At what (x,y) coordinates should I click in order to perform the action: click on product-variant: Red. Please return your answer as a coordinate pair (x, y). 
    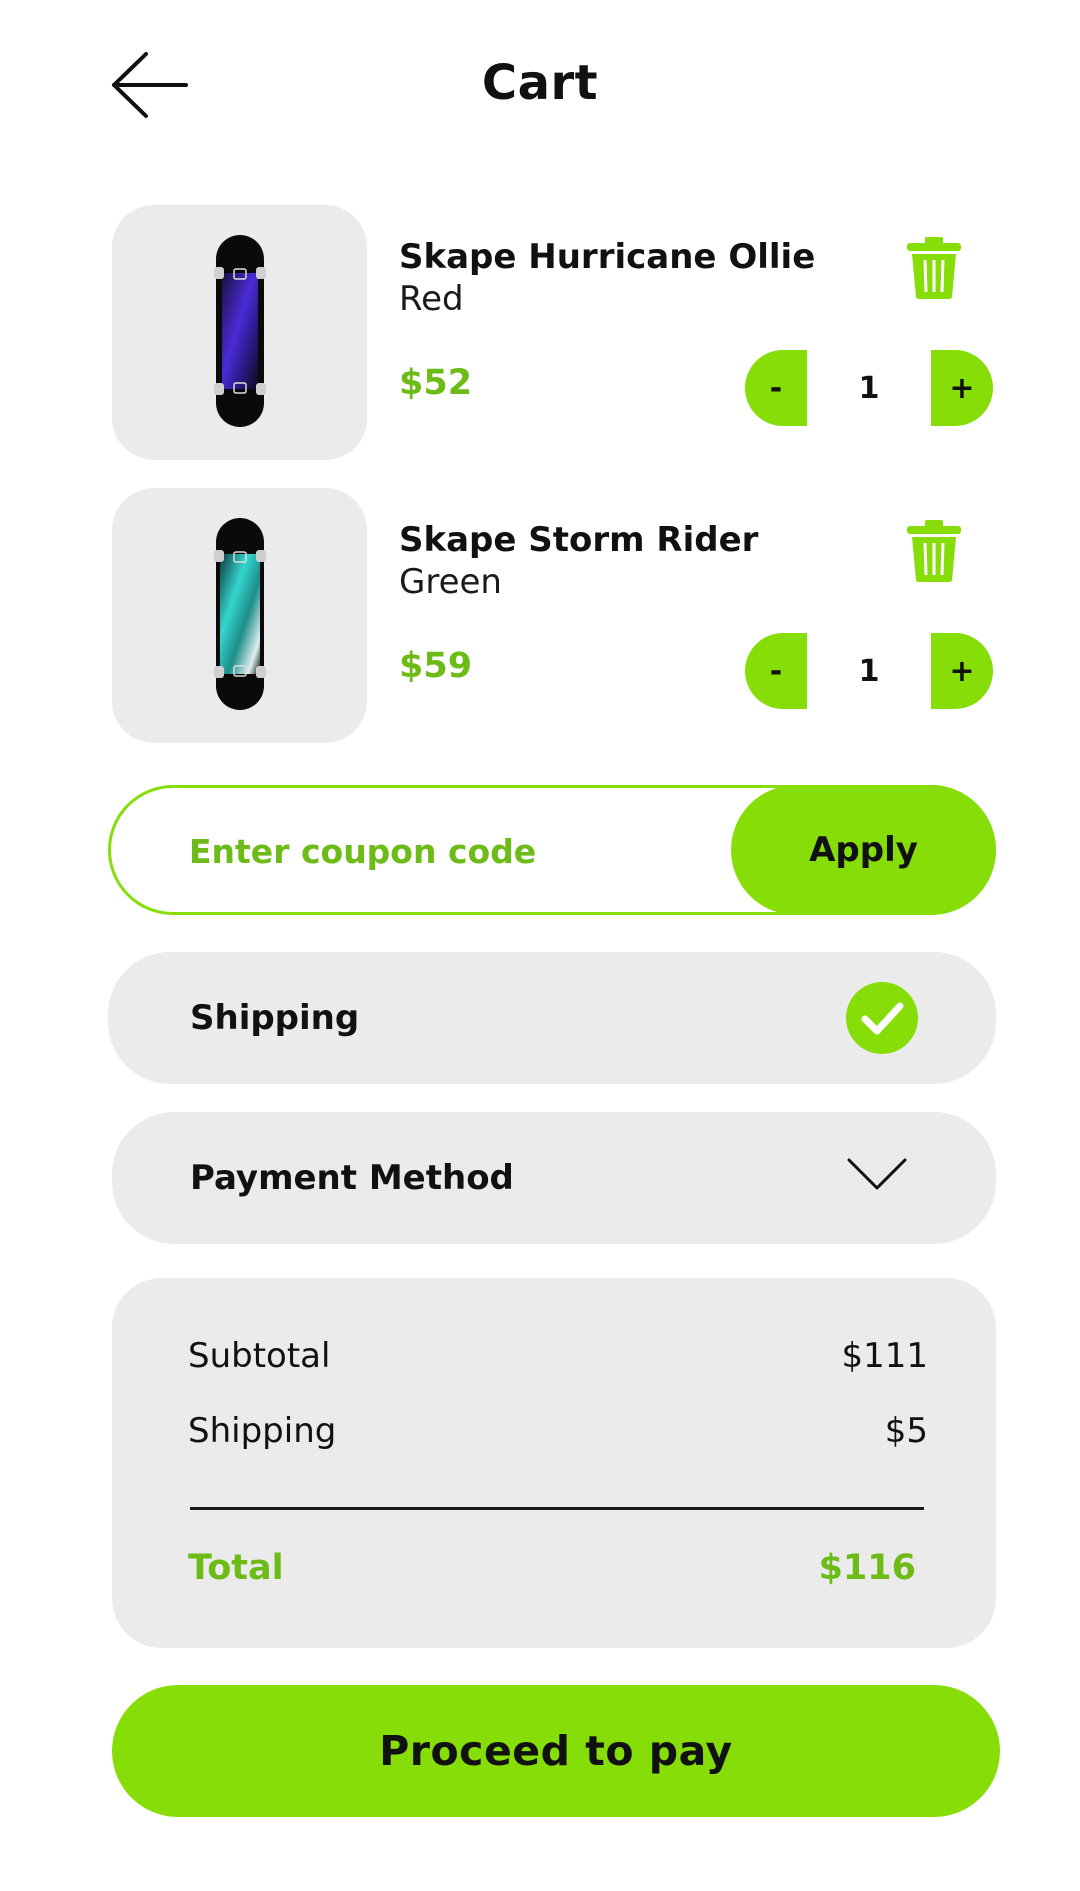
    Looking at the image, I should click on (431, 299).